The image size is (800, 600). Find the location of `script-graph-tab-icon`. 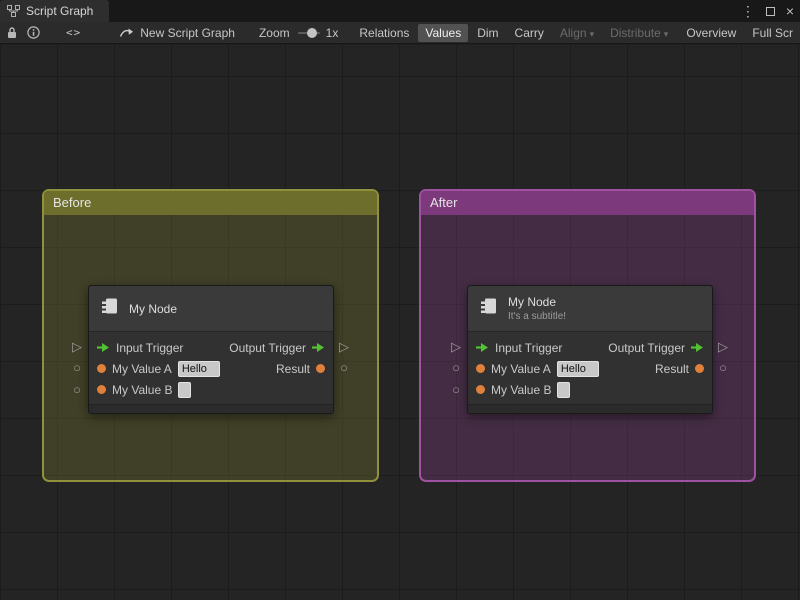

script-graph-tab-icon is located at coordinates (13, 11).